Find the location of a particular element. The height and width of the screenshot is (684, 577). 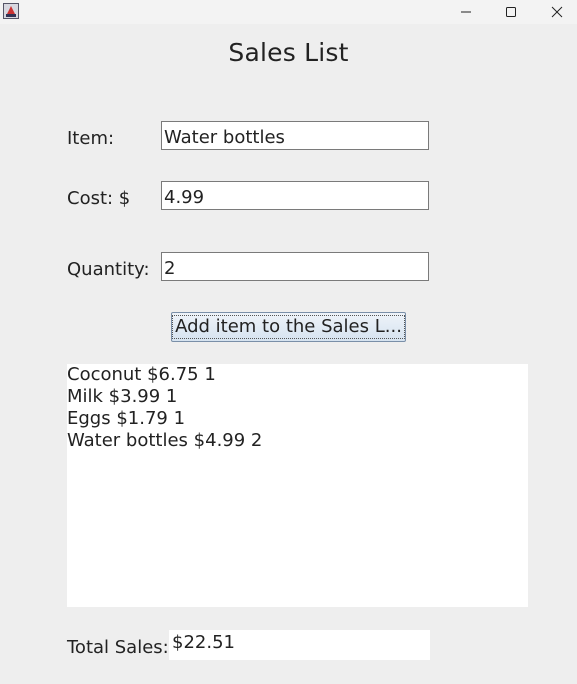

item-input is located at coordinates (295, 135).